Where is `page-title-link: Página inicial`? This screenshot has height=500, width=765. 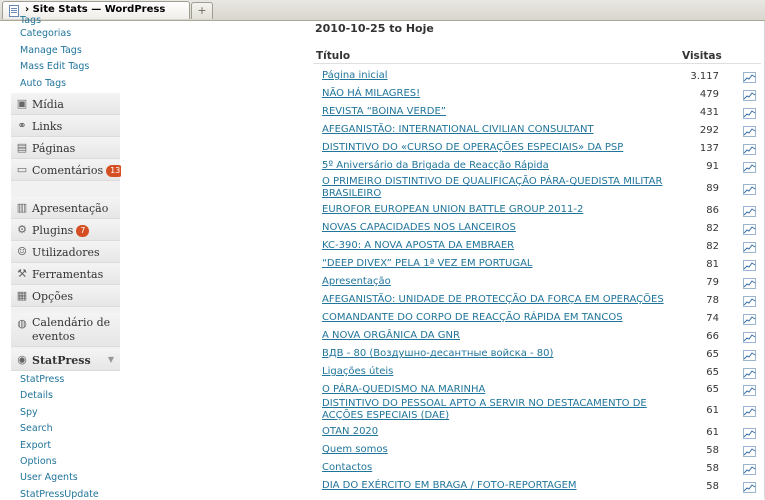 page-title-link: Página inicial is located at coordinates (497, 76).